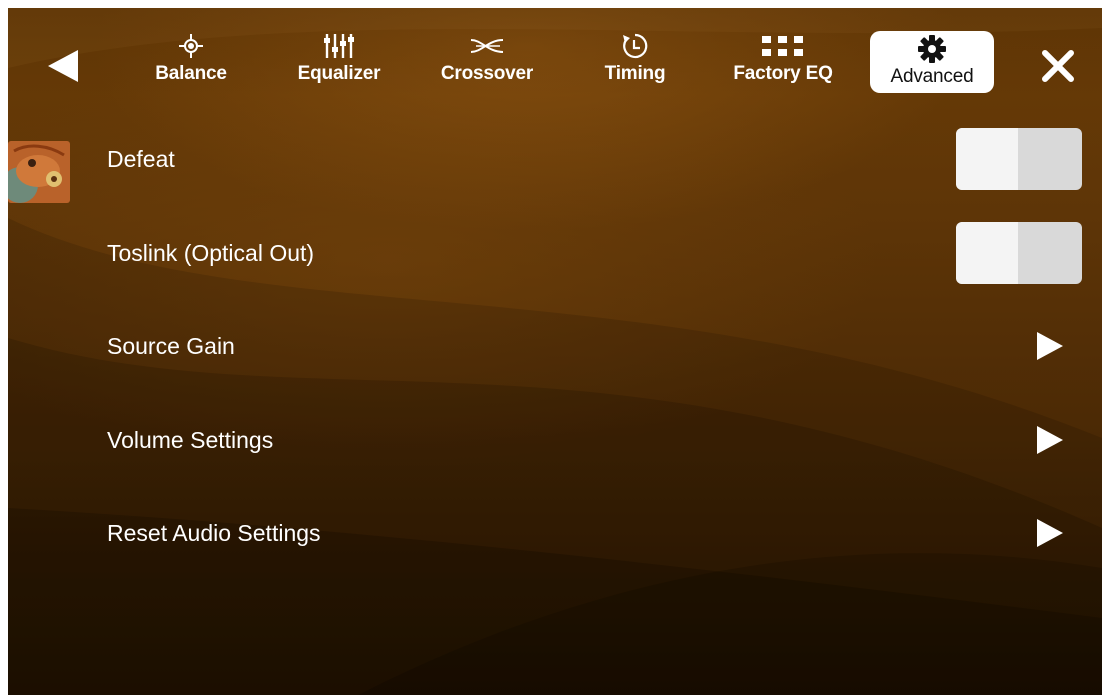 The height and width of the screenshot is (695, 1110). I want to click on tab-crossover: Crossover, so click(487, 63).